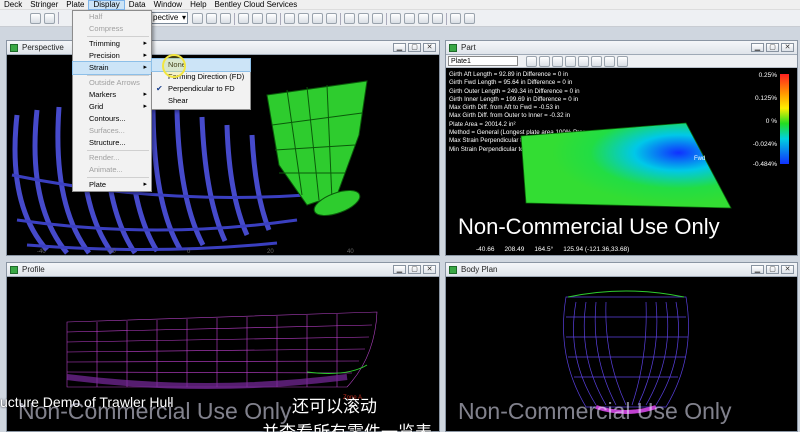 This screenshot has height=432, width=800. What do you see at coordinates (257, 18) in the screenshot?
I see `measure-icon` at bounding box center [257, 18].